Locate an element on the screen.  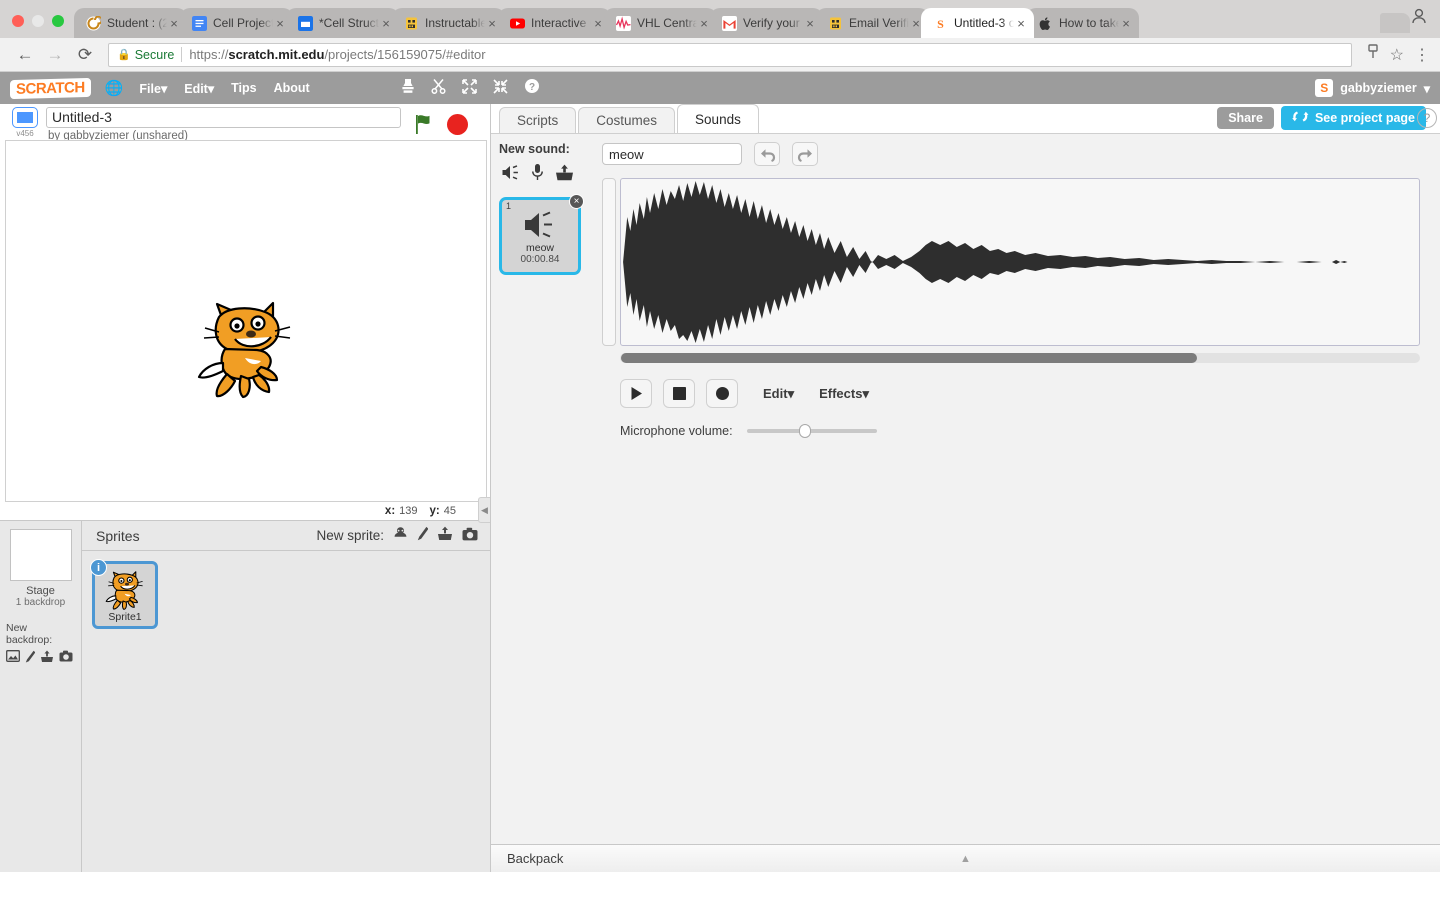
speaker-library-icon is located at coordinates (510, 175).